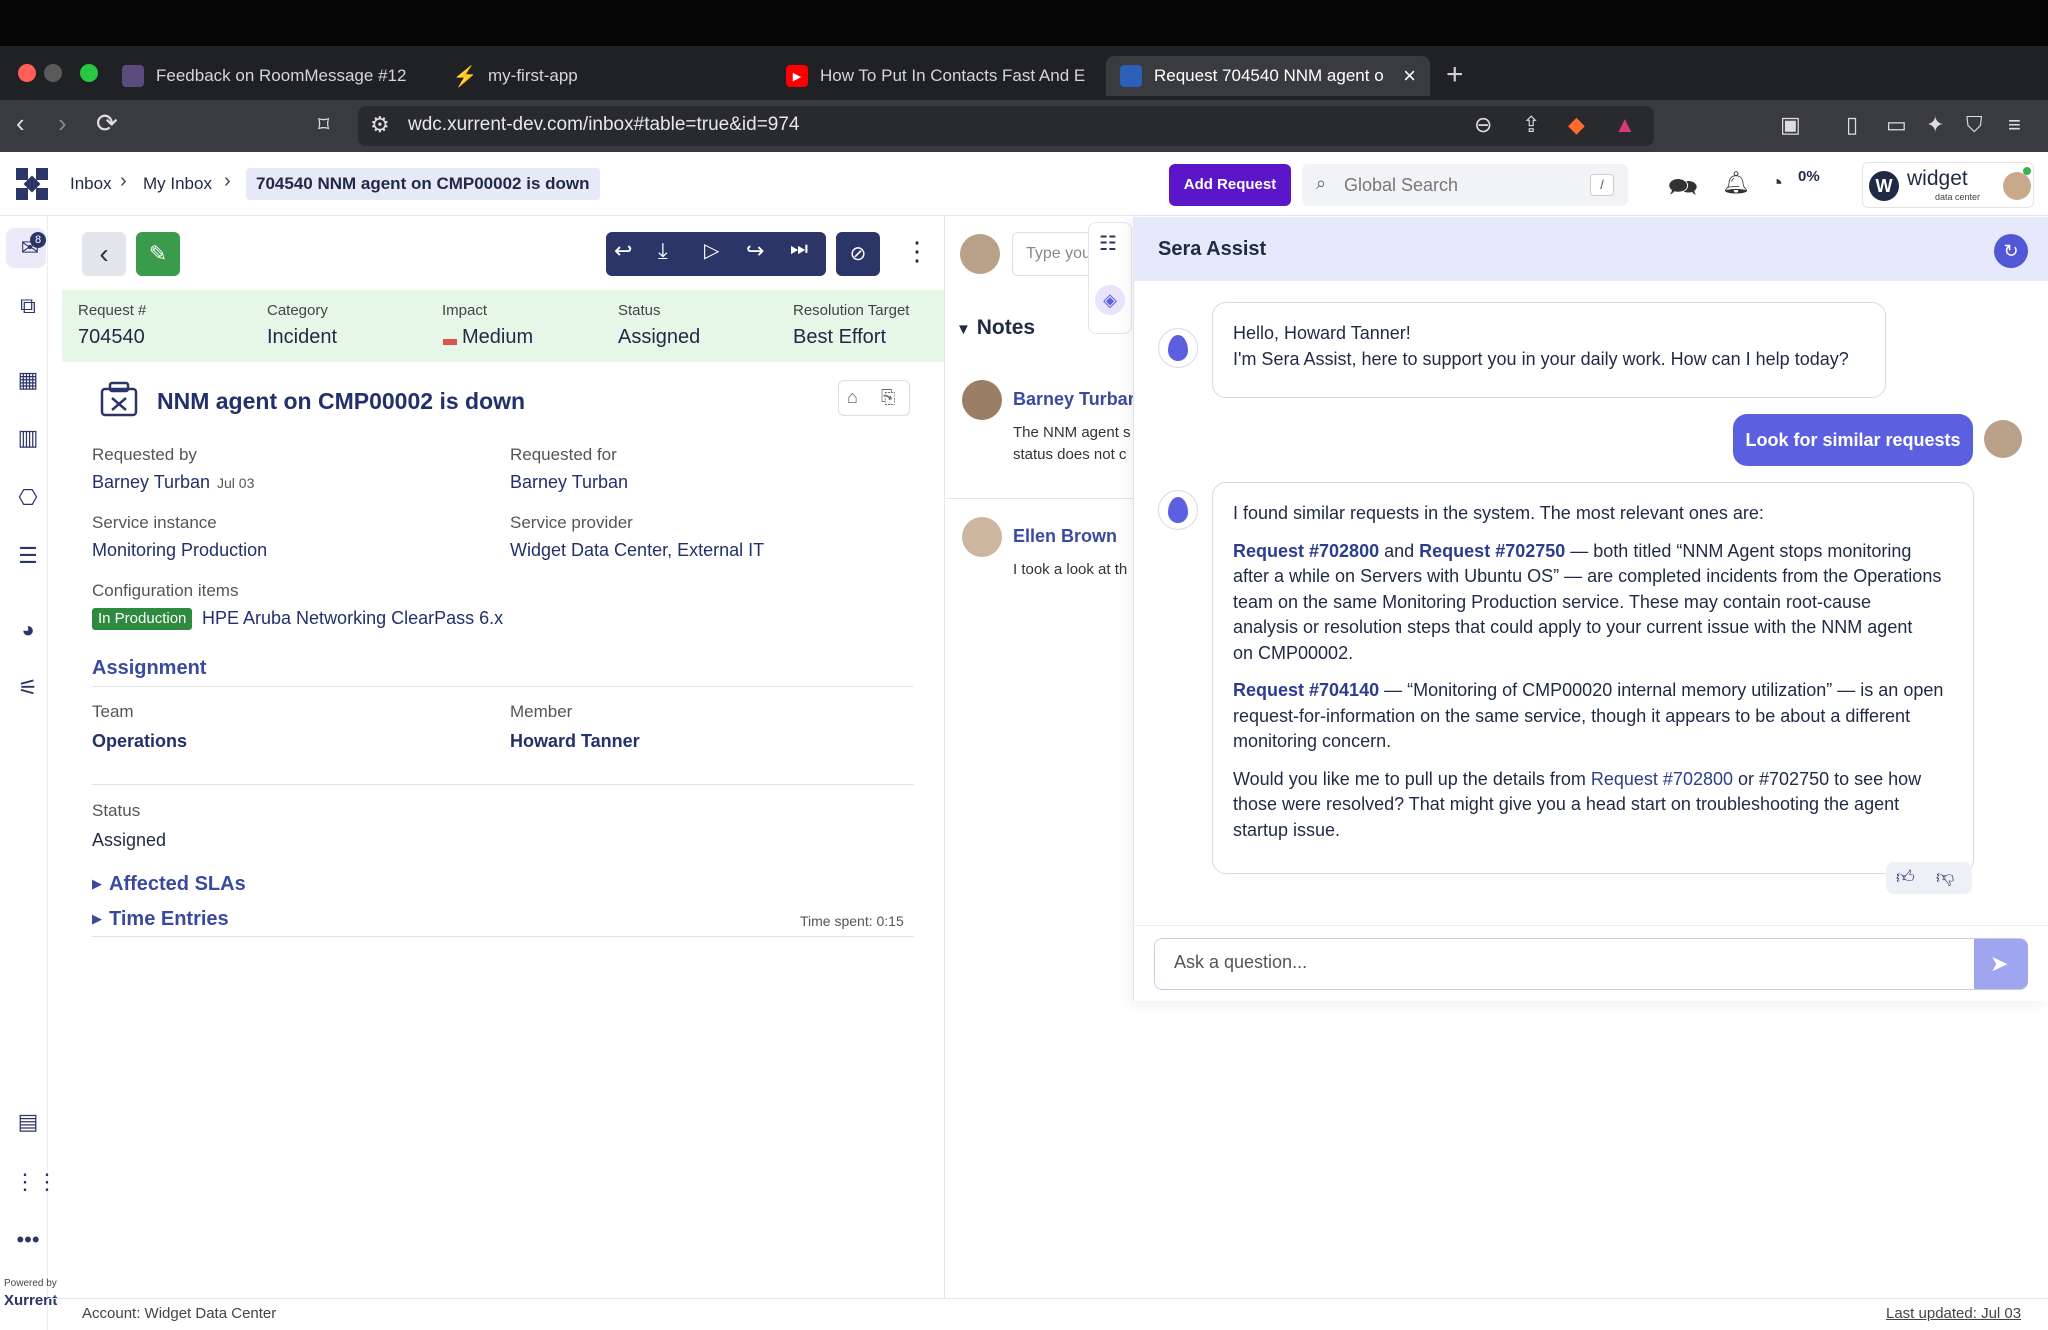  What do you see at coordinates (930, 76) in the screenshot?
I see `browser-tab: ▶ How To Put In Contacts Fast And E` at bounding box center [930, 76].